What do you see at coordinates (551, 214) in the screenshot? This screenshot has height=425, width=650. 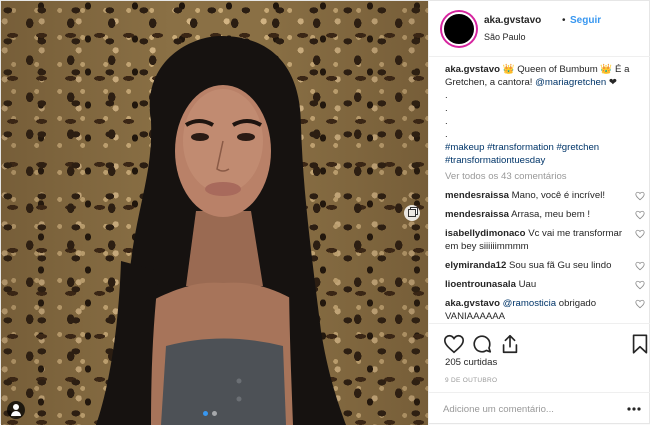 I see `comment-text: Arrasa, meu bem !` at bounding box center [551, 214].